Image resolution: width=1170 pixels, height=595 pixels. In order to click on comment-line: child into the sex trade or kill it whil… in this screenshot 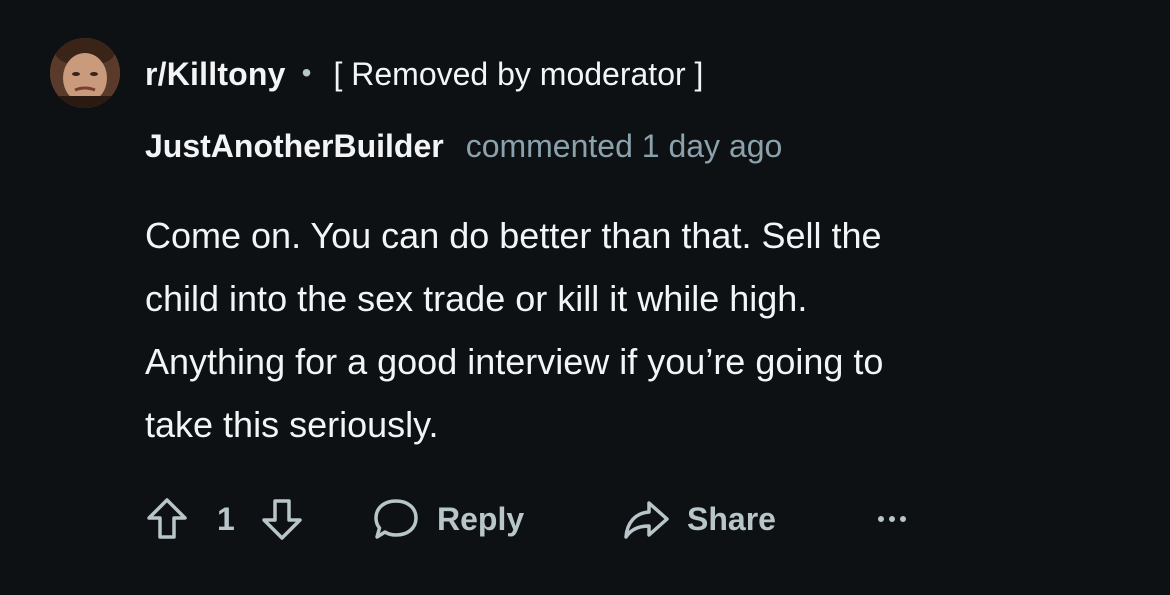, I will do `click(476, 298)`.